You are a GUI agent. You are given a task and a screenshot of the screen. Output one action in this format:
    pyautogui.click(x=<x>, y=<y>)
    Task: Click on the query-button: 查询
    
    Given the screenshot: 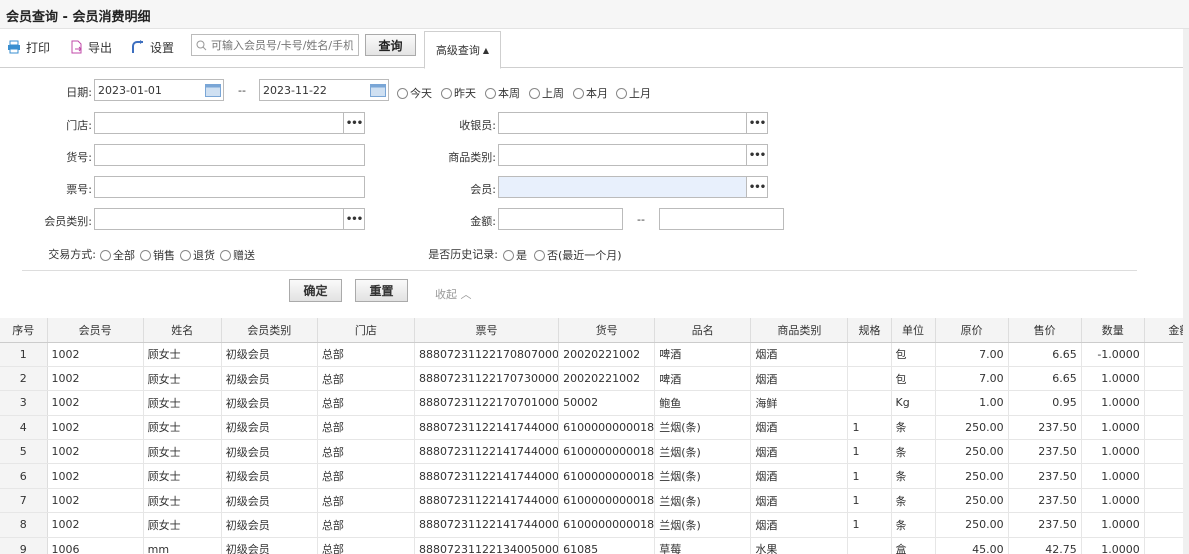 What is the action you would take?
    pyautogui.click(x=390, y=45)
    